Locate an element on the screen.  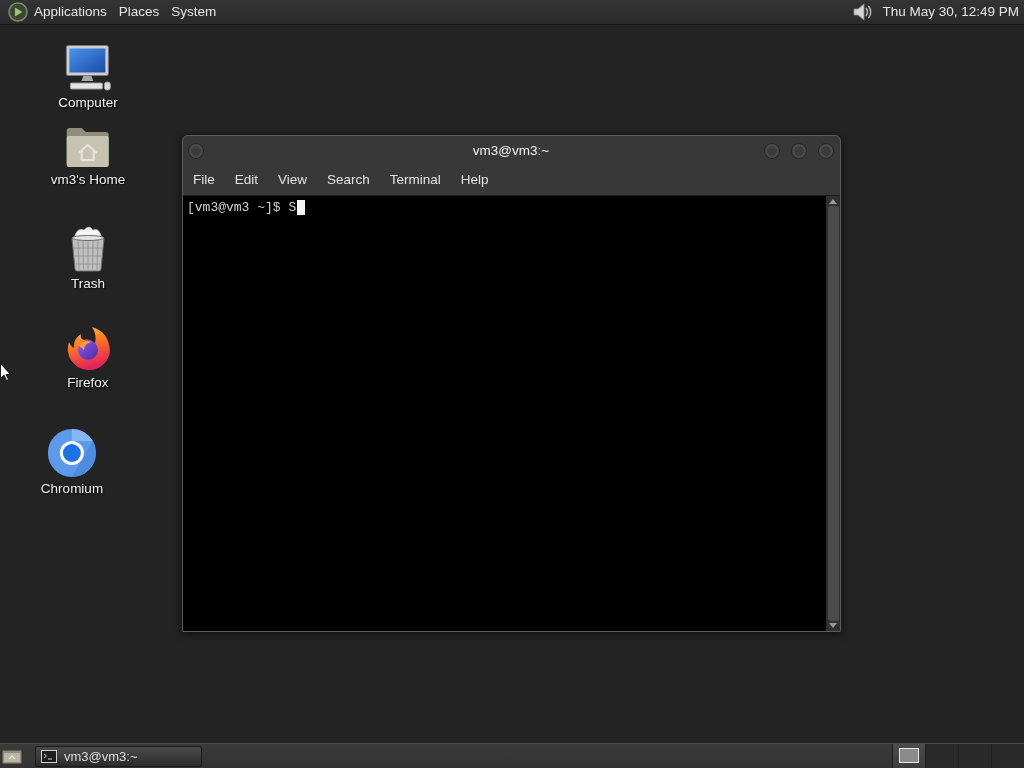
terminal-line: [vm3@vm3 ~]$ S is located at coordinates (242, 207).